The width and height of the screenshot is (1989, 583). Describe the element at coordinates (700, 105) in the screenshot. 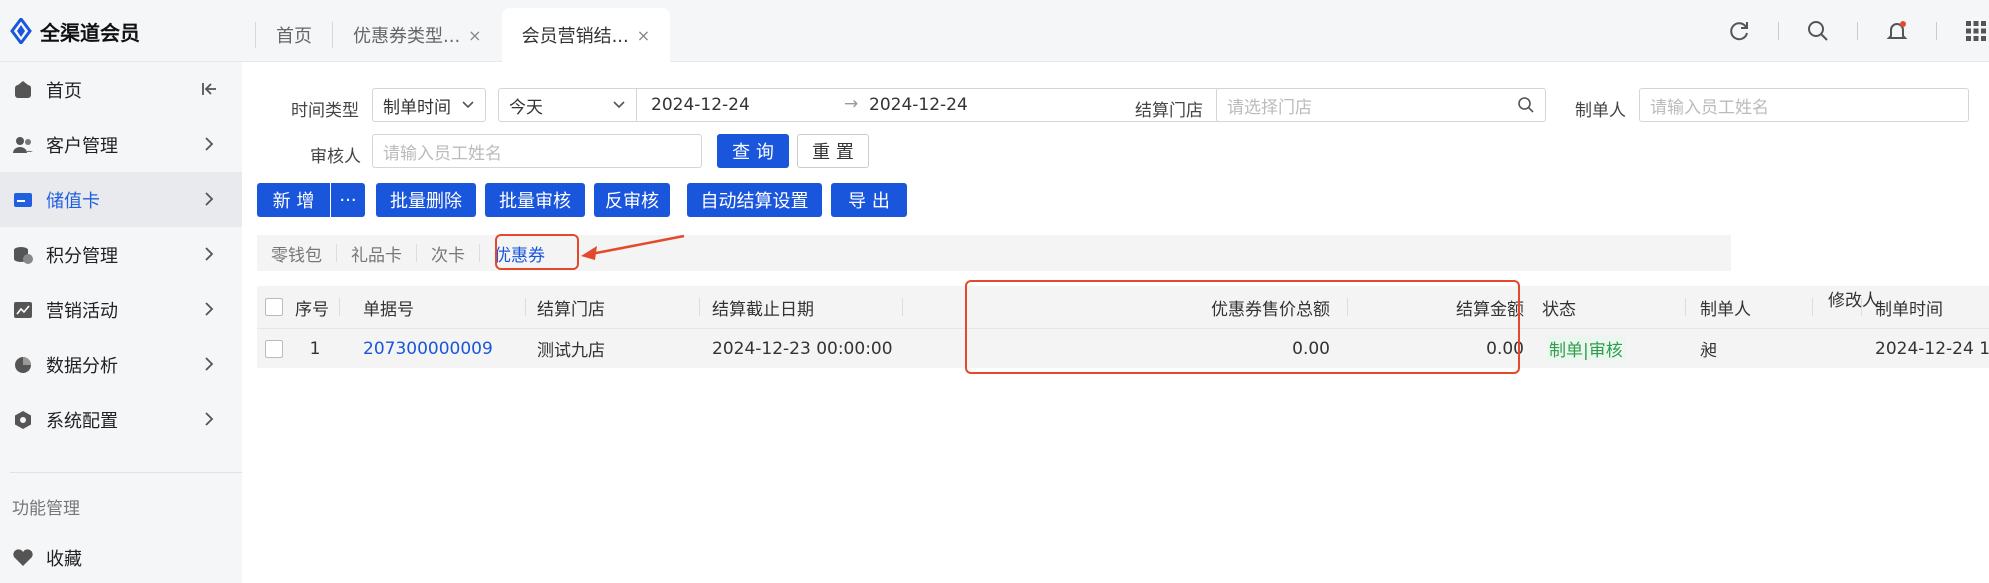

I see `date-start: 2024-12-24` at that location.